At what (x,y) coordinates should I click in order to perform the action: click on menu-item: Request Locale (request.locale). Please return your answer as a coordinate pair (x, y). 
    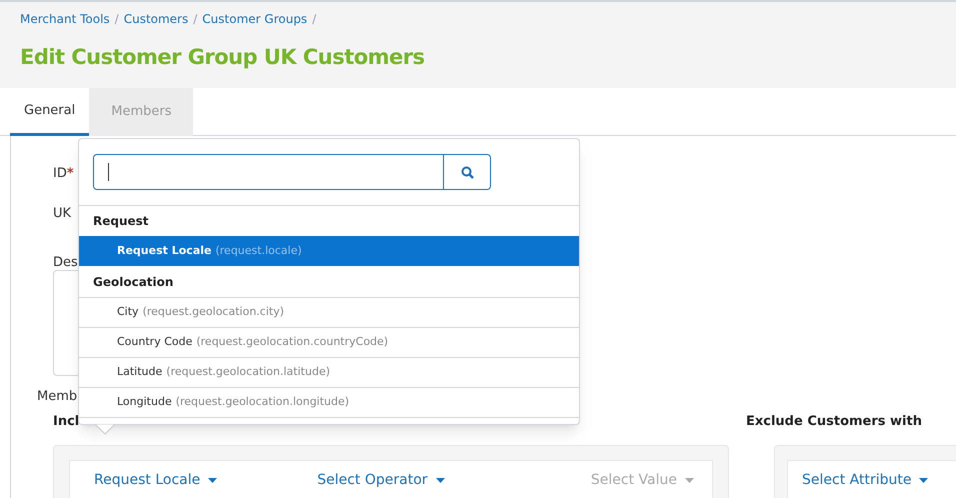
    Looking at the image, I should click on (329, 251).